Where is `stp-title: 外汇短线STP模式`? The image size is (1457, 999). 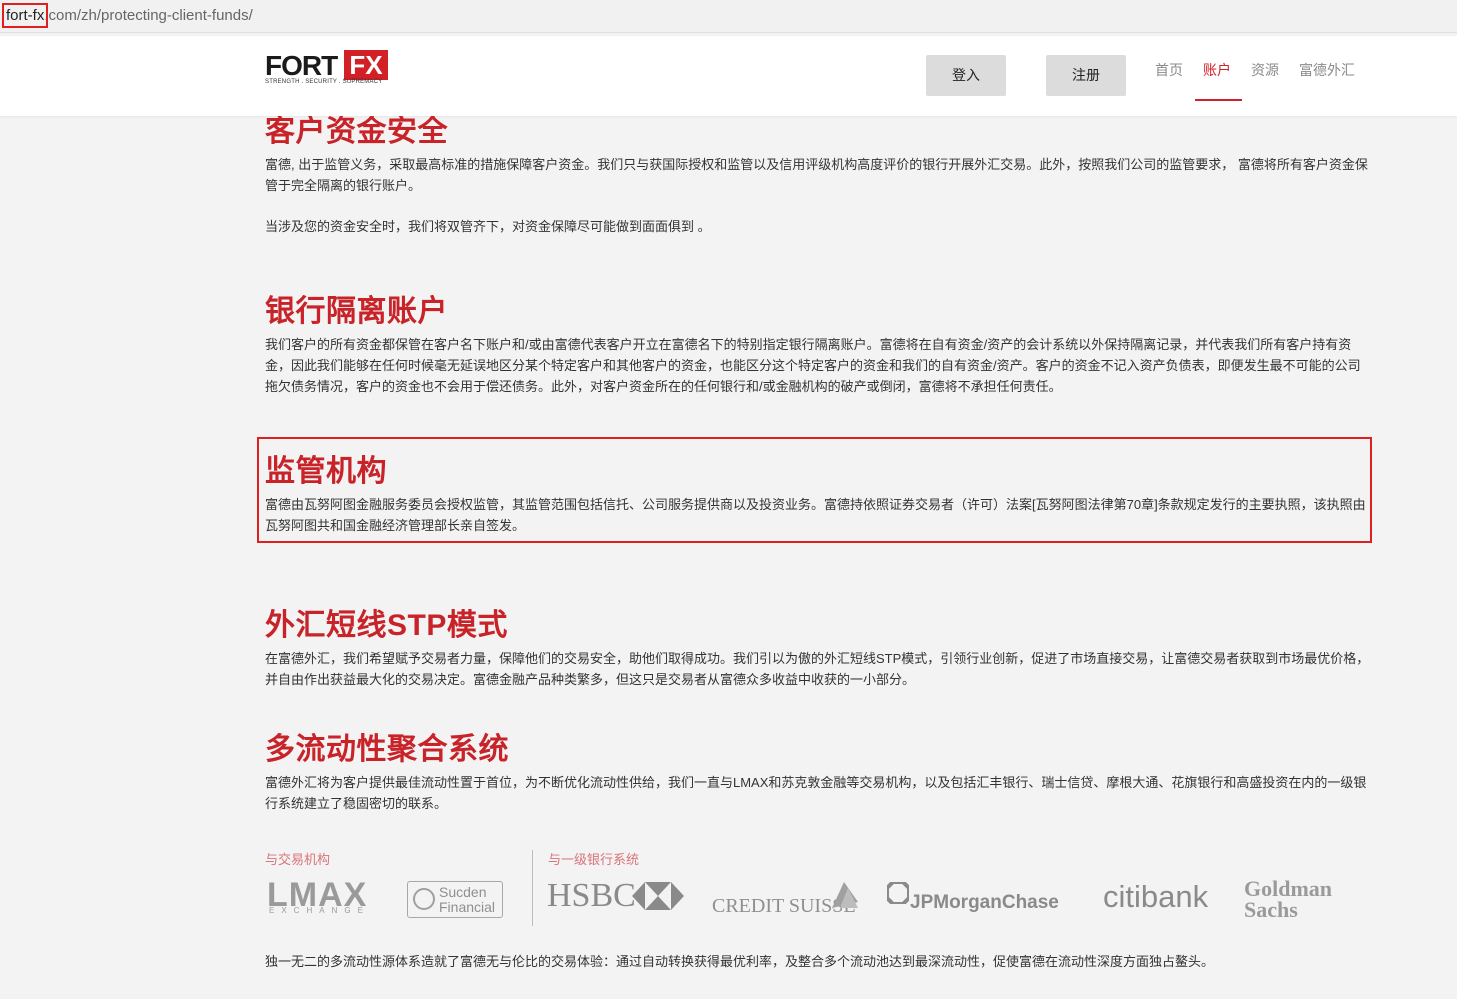
stp-title: 外汇短线STP模式 is located at coordinates (386, 625).